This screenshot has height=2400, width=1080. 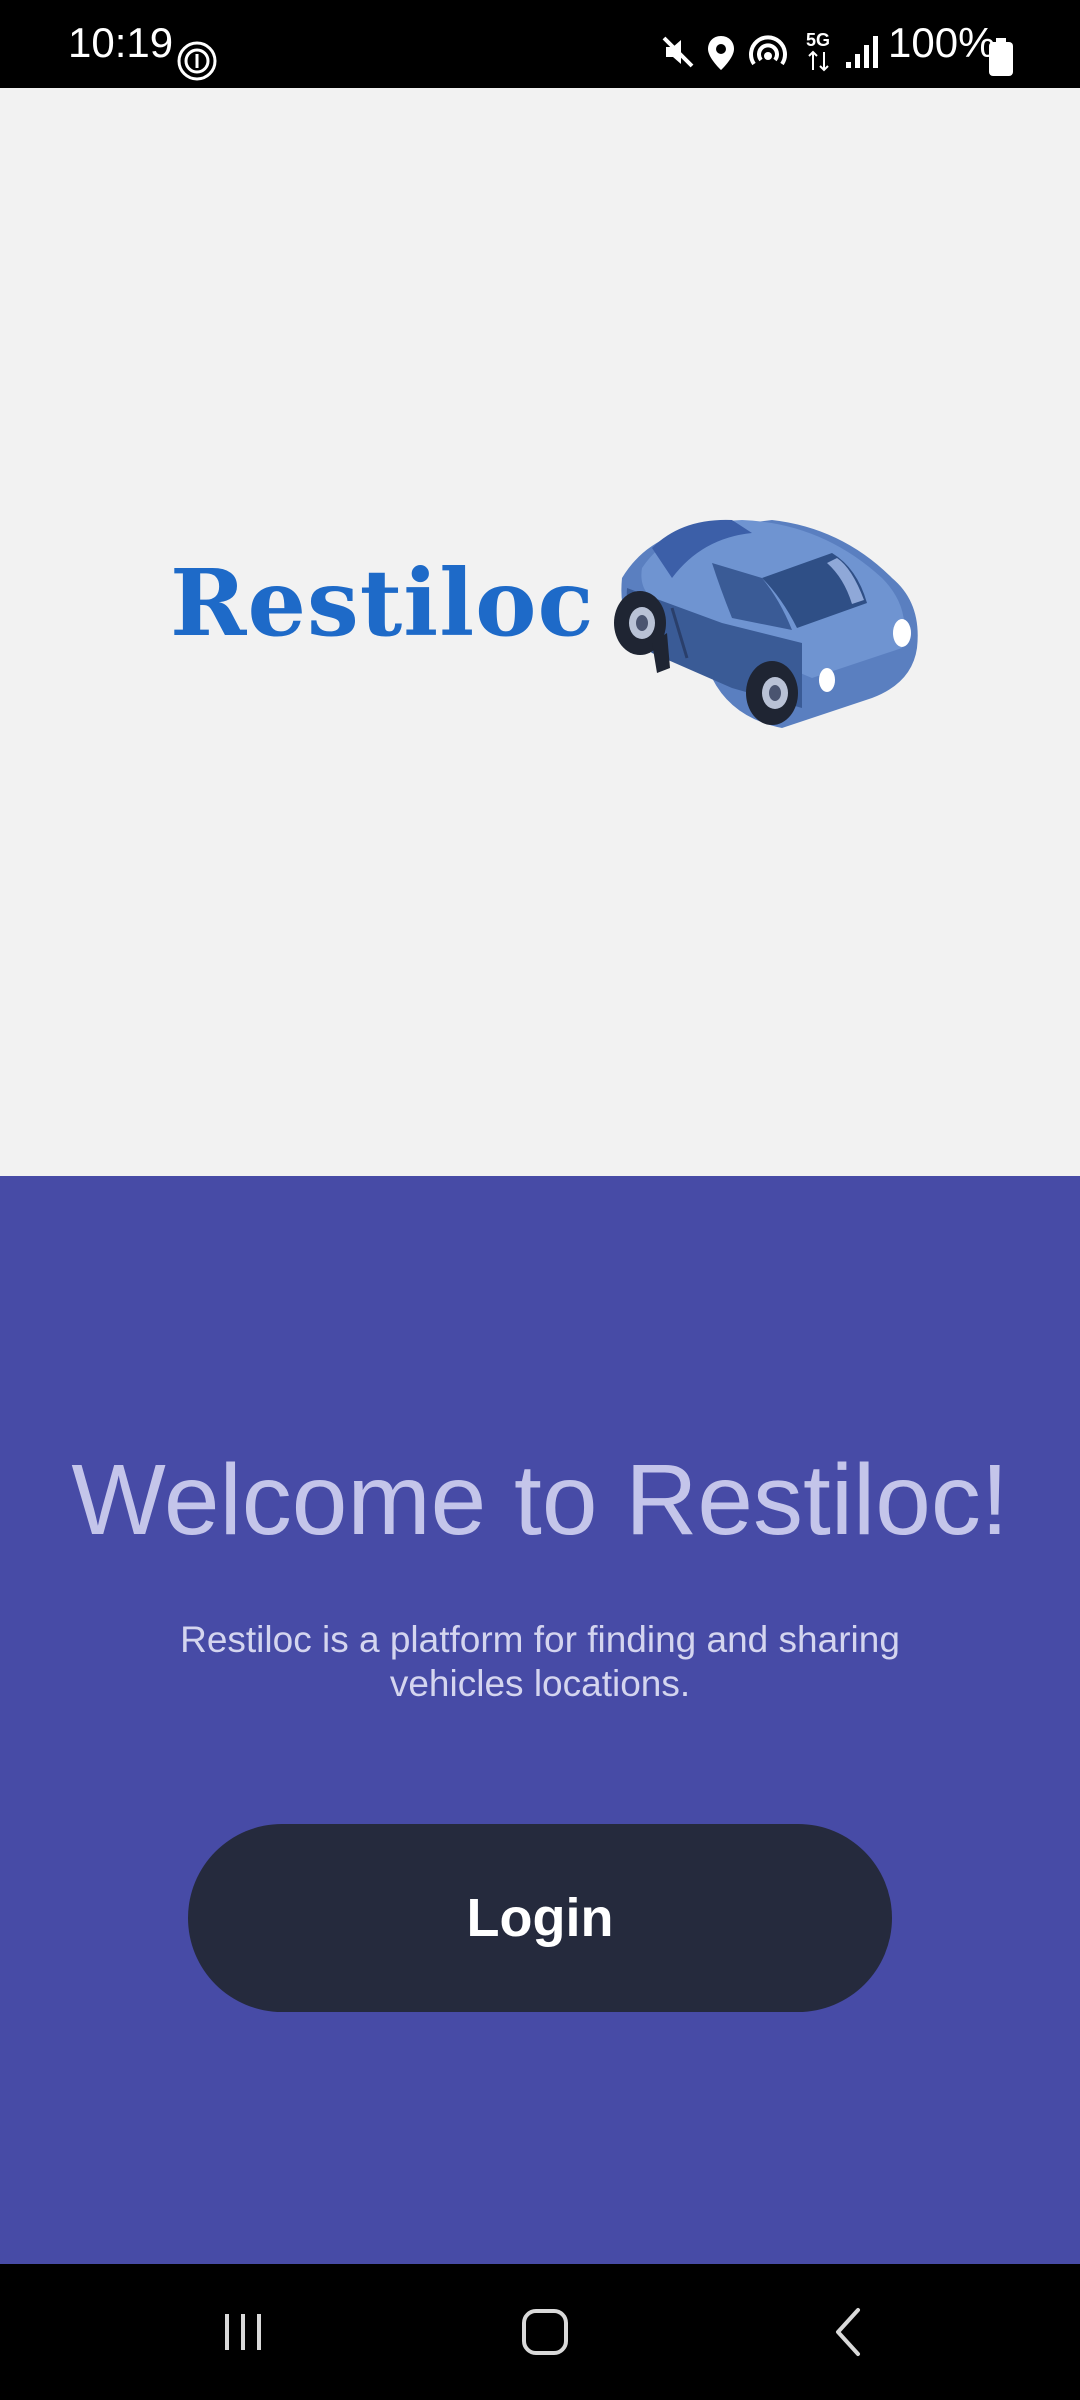 I want to click on location-icon, so click(x=721, y=53).